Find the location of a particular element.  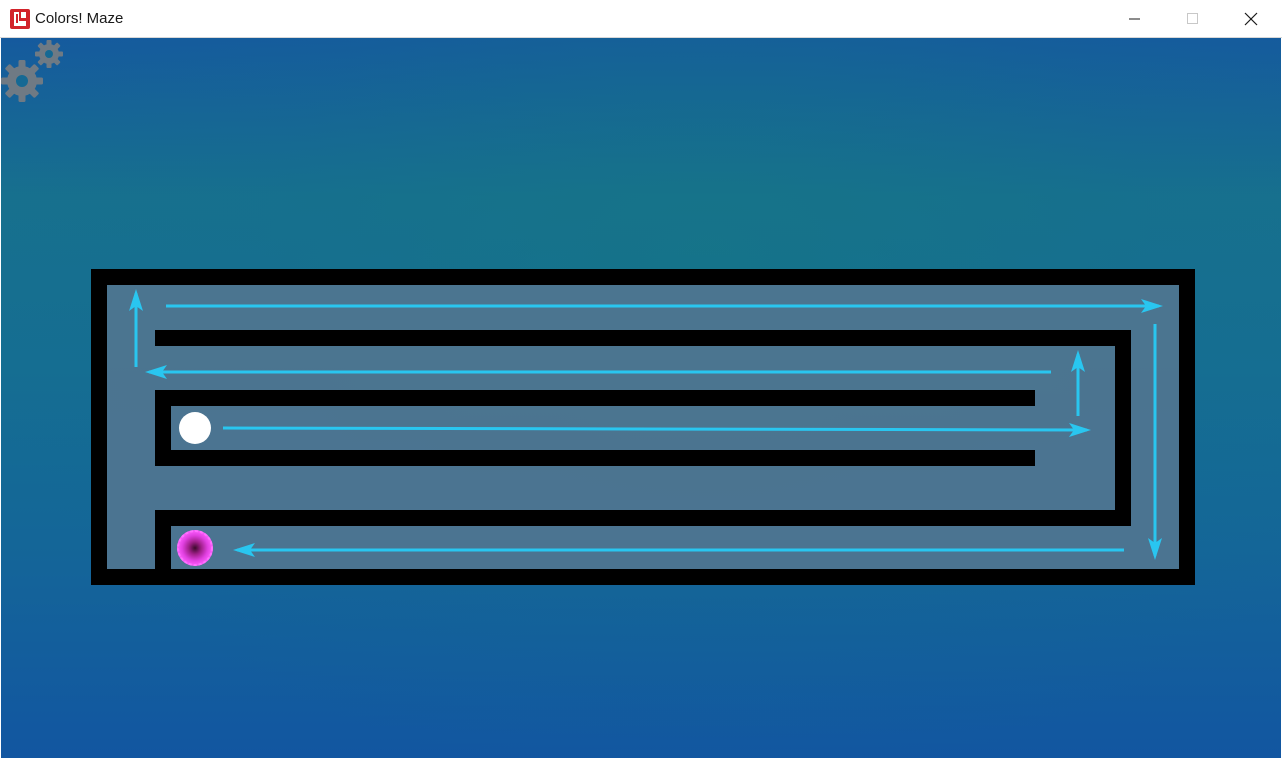

minimize-button is located at coordinates (1135, 19).